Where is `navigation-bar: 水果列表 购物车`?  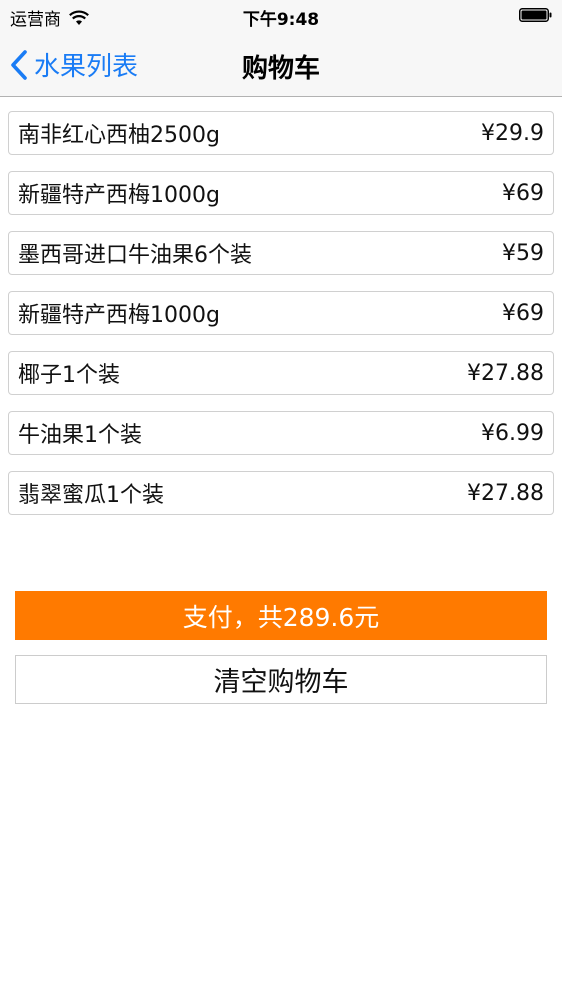
navigation-bar: 水果列表 购物车 is located at coordinates (281, 63).